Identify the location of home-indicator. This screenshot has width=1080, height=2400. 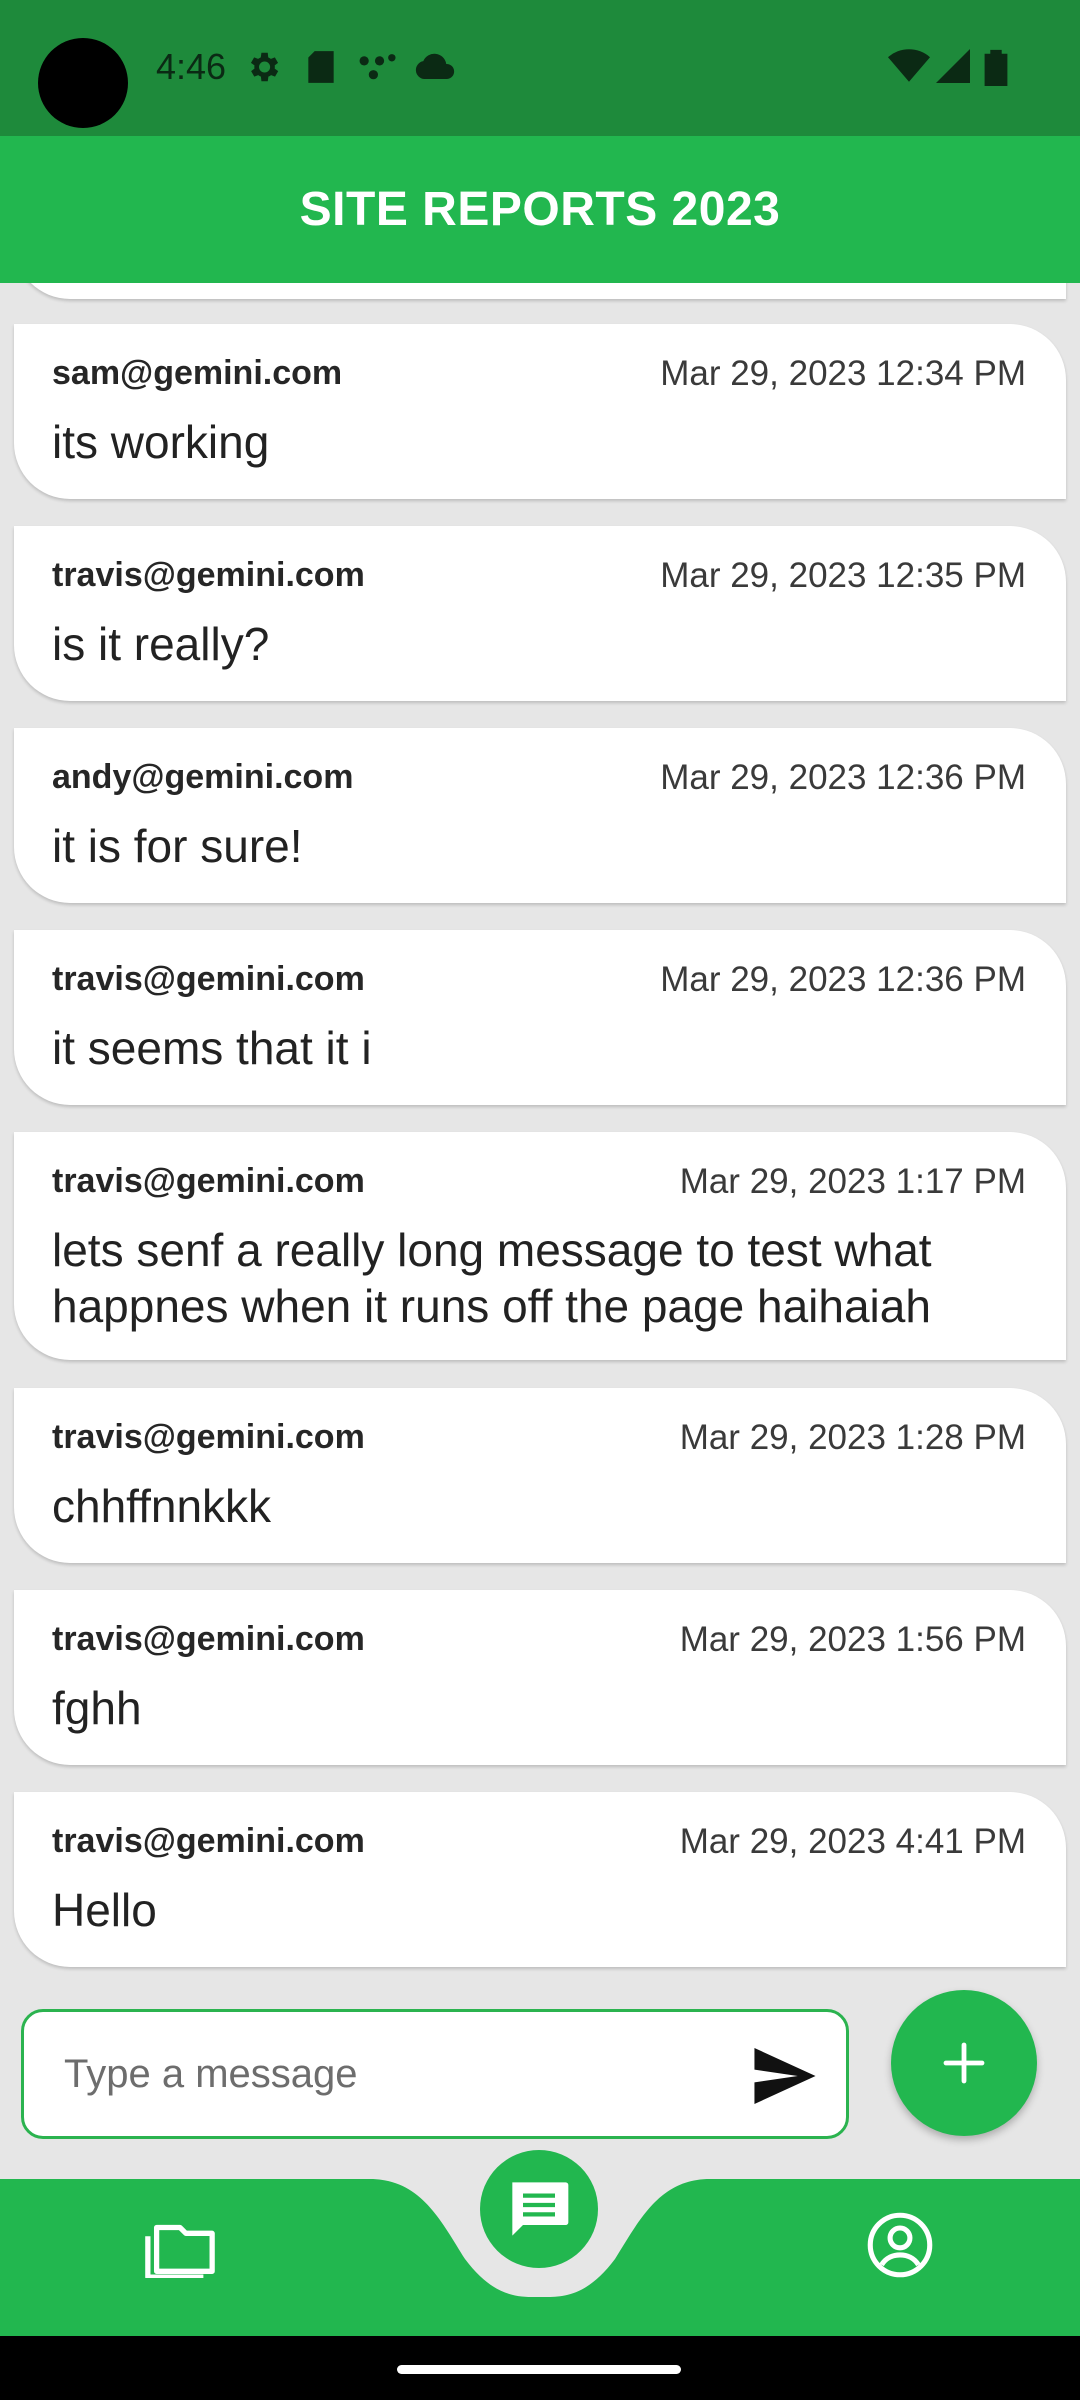
(539, 2369).